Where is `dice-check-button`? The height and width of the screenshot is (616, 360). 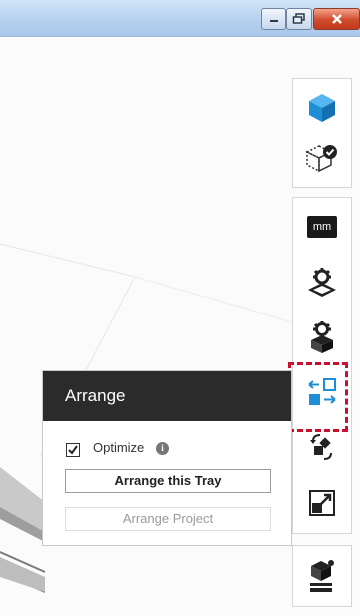 dice-check-button is located at coordinates (322, 158).